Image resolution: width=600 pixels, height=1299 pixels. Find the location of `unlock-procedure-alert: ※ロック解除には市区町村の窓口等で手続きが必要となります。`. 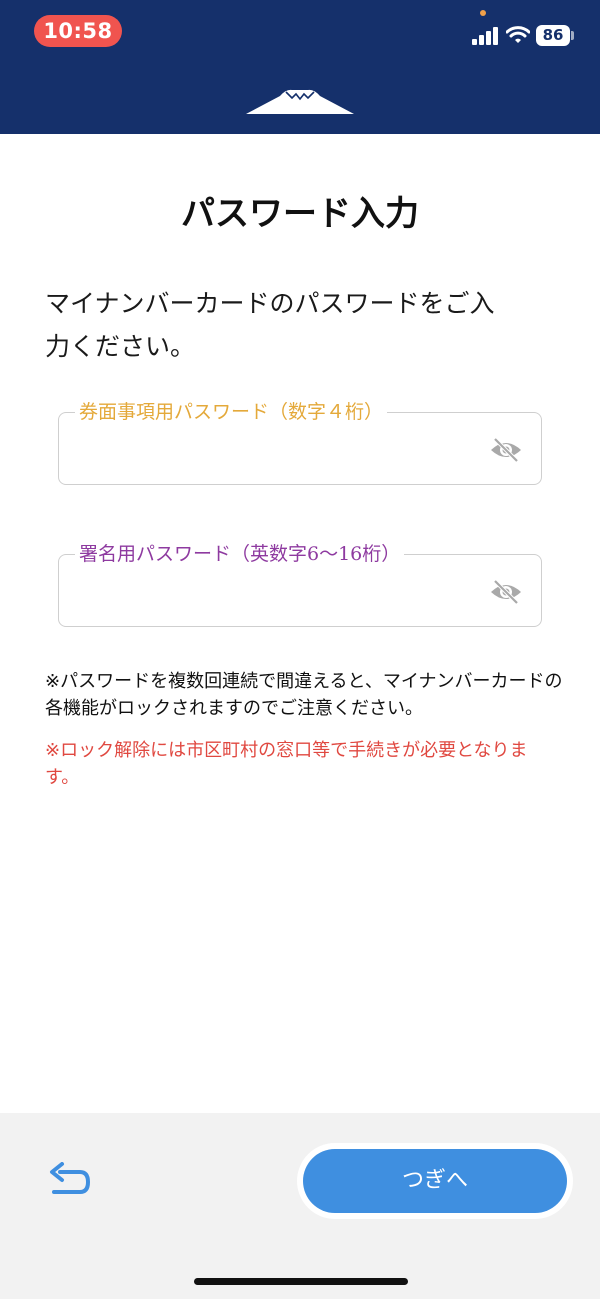

unlock-procedure-alert: ※ロック解除には市区町村の窓口等で手続きが必要となります。 is located at coordinates (286, 764).